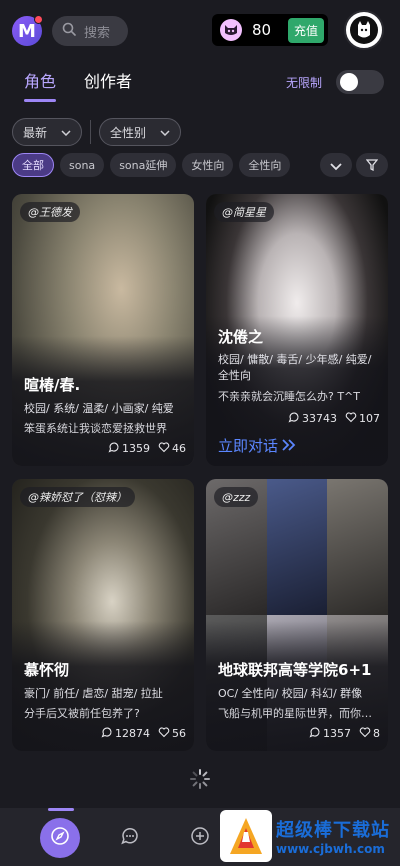 Image resolution: width=400 pixels, height=866 pixels. What do you see at coordinates (265, 165) in the screenshot?
I see `chip-all-gender: 全性向` at bounding box center [265, 165].